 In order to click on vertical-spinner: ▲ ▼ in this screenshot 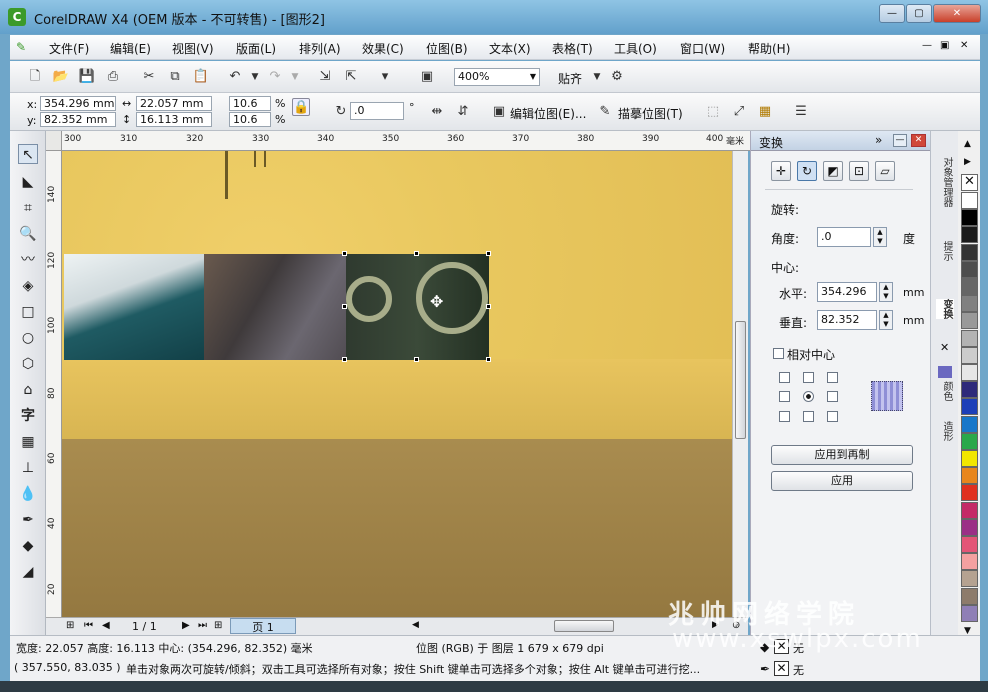, I will do `click(886, 320)`.